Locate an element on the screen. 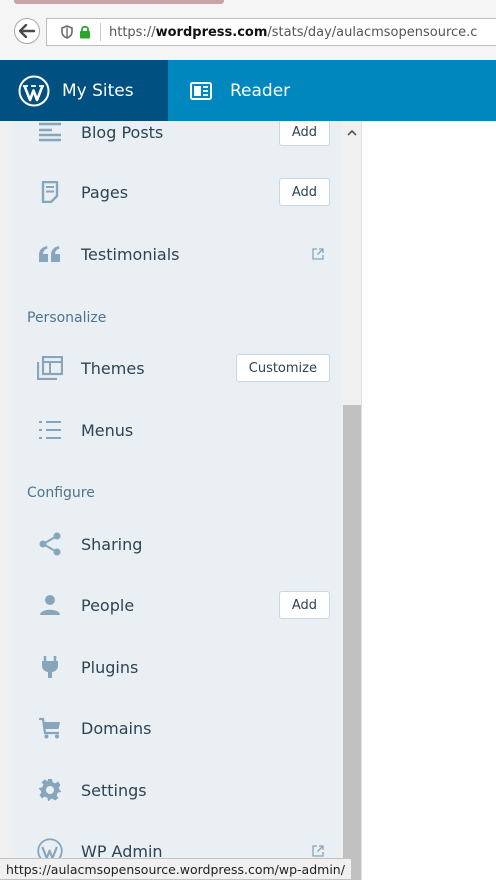  sidebar-item-settings: Settings is located at coordinates (177, 790).